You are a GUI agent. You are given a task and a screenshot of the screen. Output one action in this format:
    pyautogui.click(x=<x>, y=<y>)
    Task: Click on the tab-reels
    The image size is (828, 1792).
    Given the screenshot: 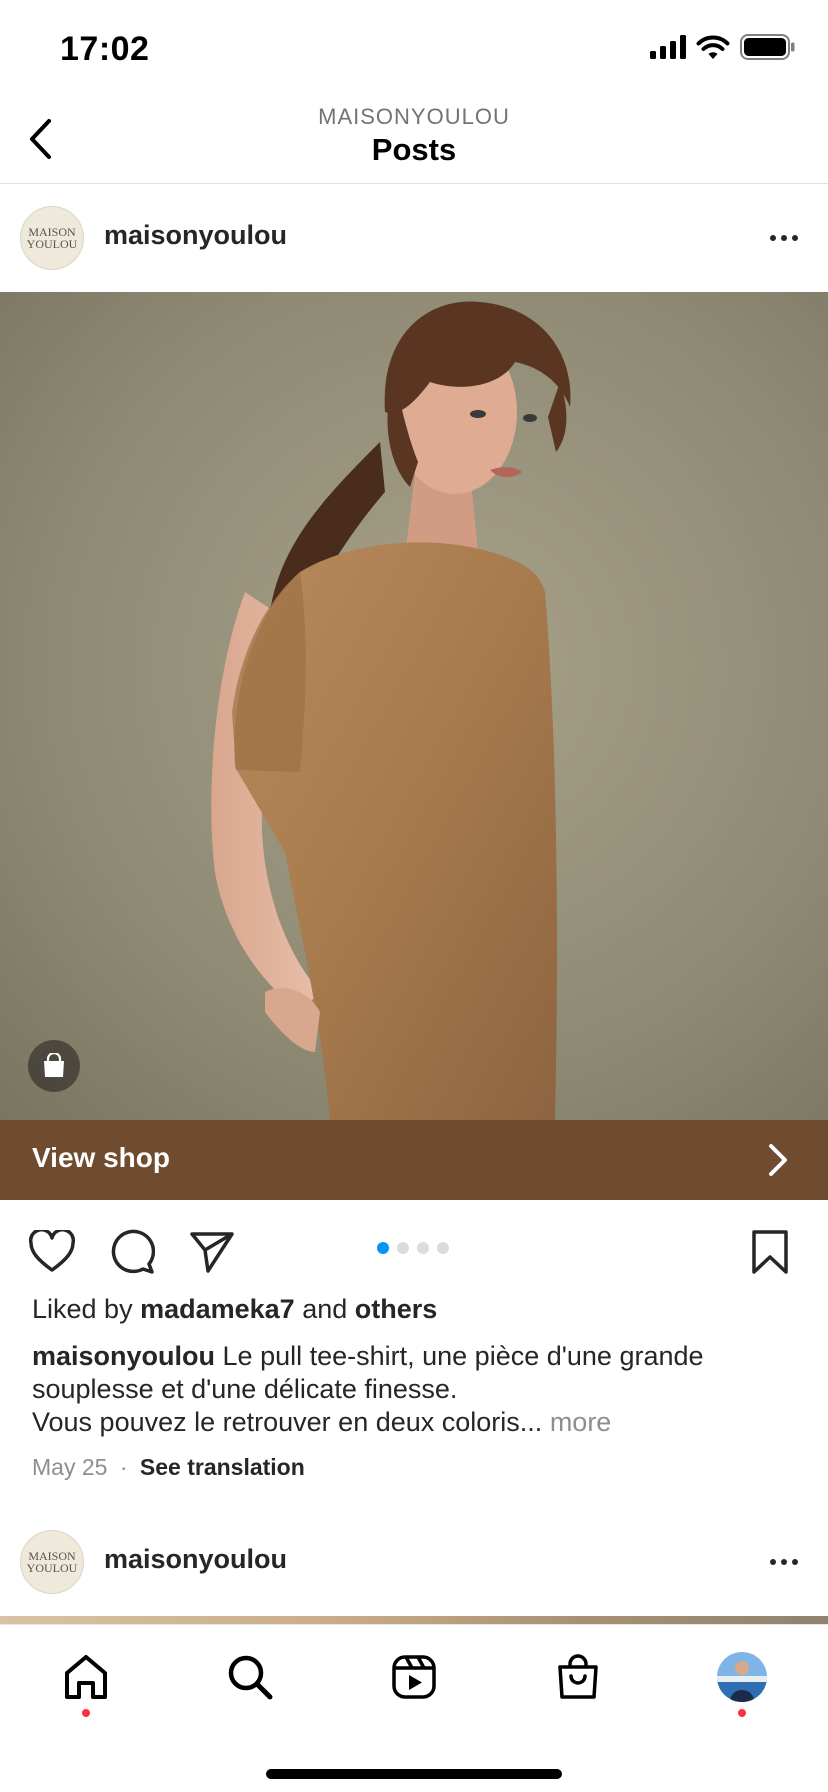 What is the action you would take?
    pyautogui.click(x=414, y=1677)
    